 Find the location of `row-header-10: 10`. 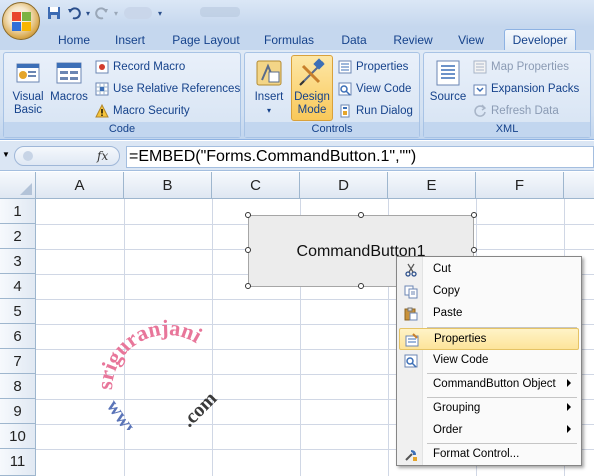

row-header-10: 10 is located at coordinates (18, 436).